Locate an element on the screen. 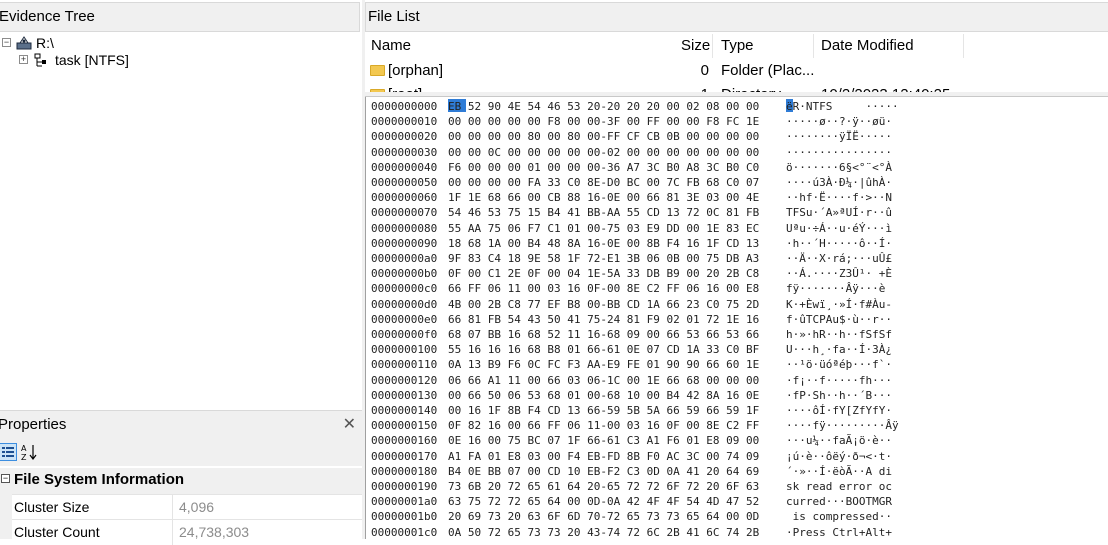  property-row: Cluster Size 4,096 is located at coordinates (187, 507).